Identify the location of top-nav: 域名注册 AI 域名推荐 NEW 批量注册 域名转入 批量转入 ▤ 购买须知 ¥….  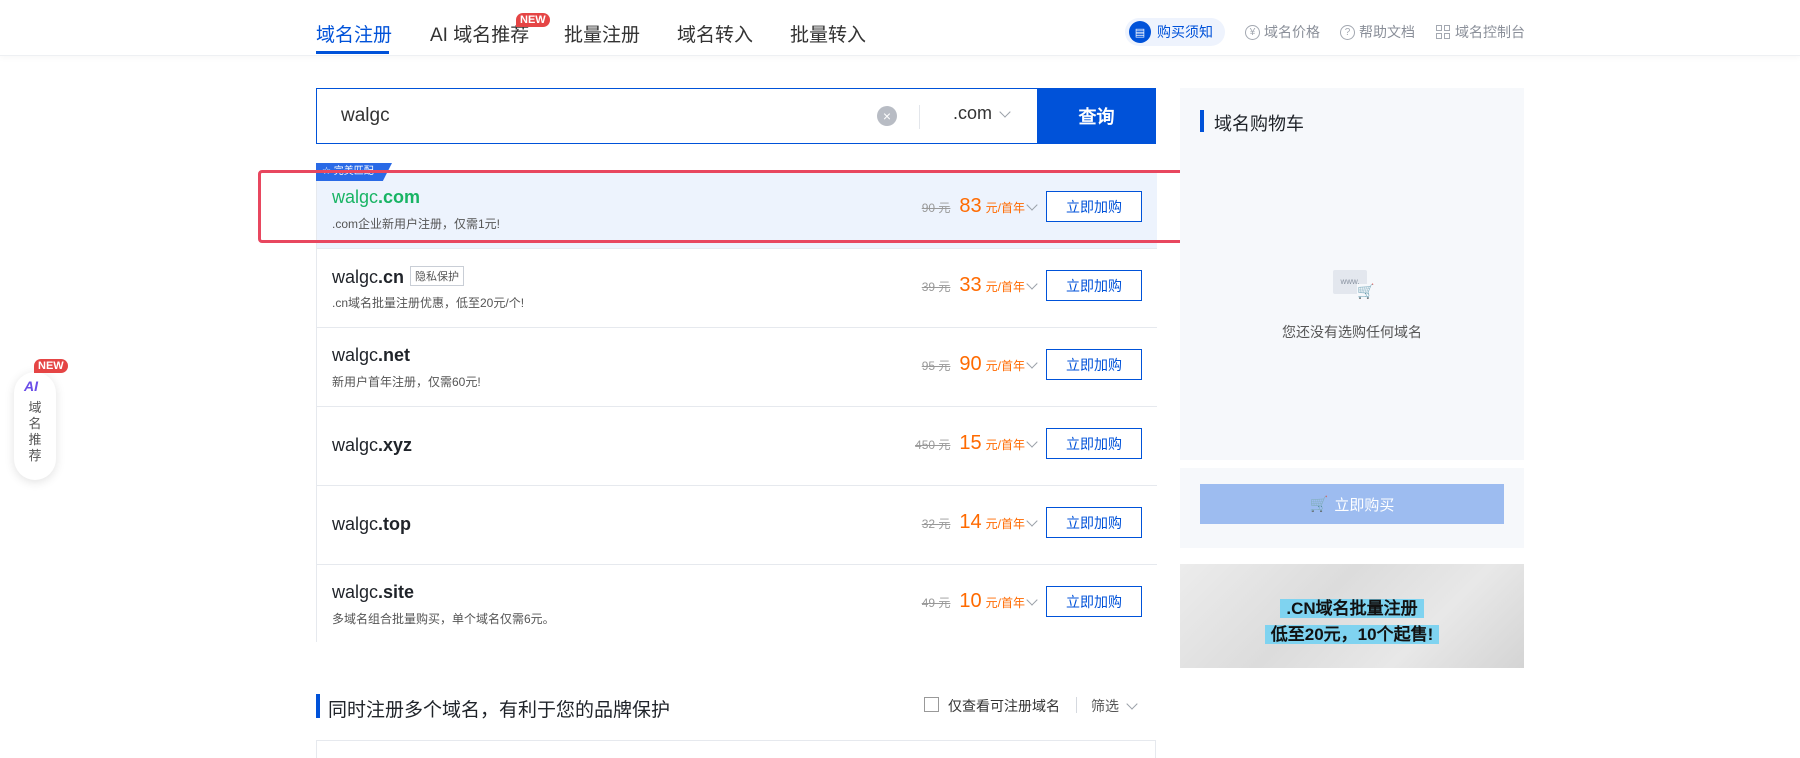
(900, 28).